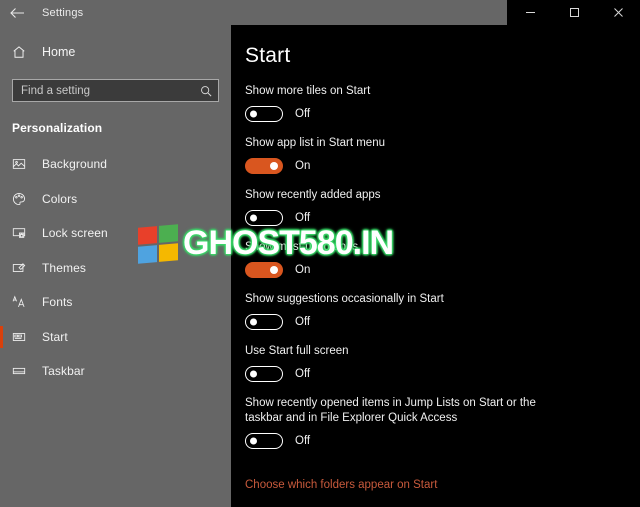 This screenshot has height=507, width=640. What do you see at coordinates (23, 268) in the screenshot?
I see `themes-brush-icon` at bounding box center [23, 268].